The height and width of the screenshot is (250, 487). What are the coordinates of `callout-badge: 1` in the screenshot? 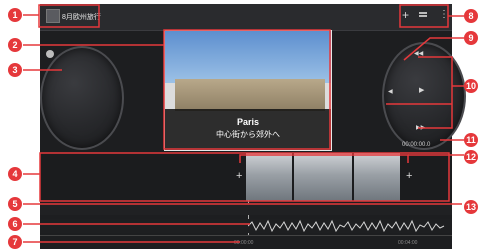 It's located at (15, 15).